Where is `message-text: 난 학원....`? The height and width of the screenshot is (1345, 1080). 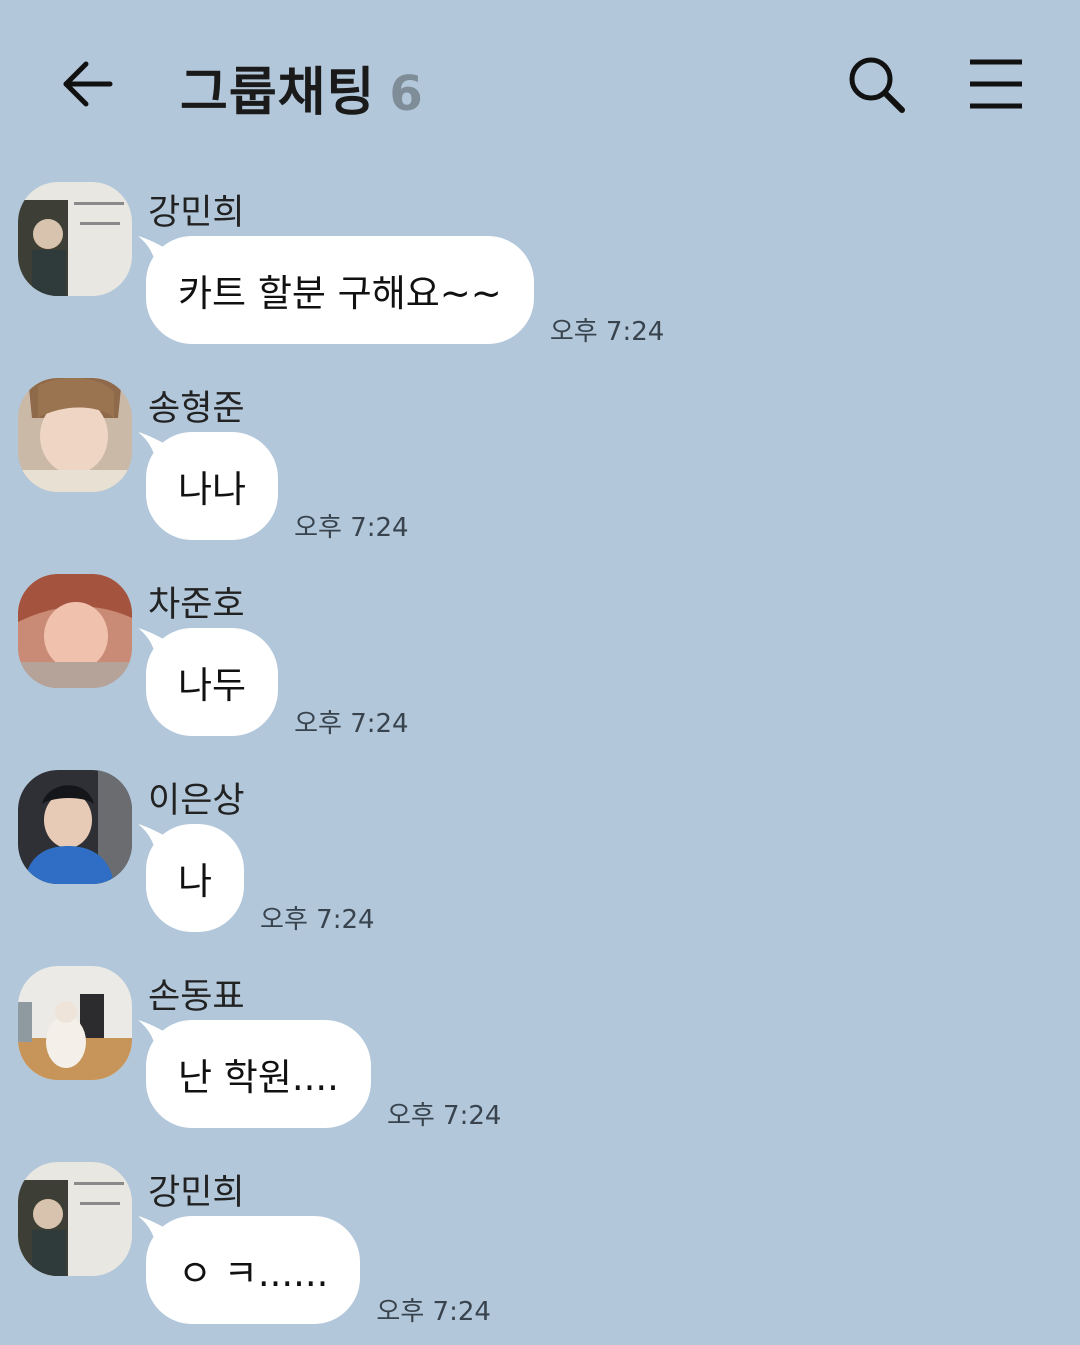 message-text: 난 학원.... is located at coordinates (258, 1077).